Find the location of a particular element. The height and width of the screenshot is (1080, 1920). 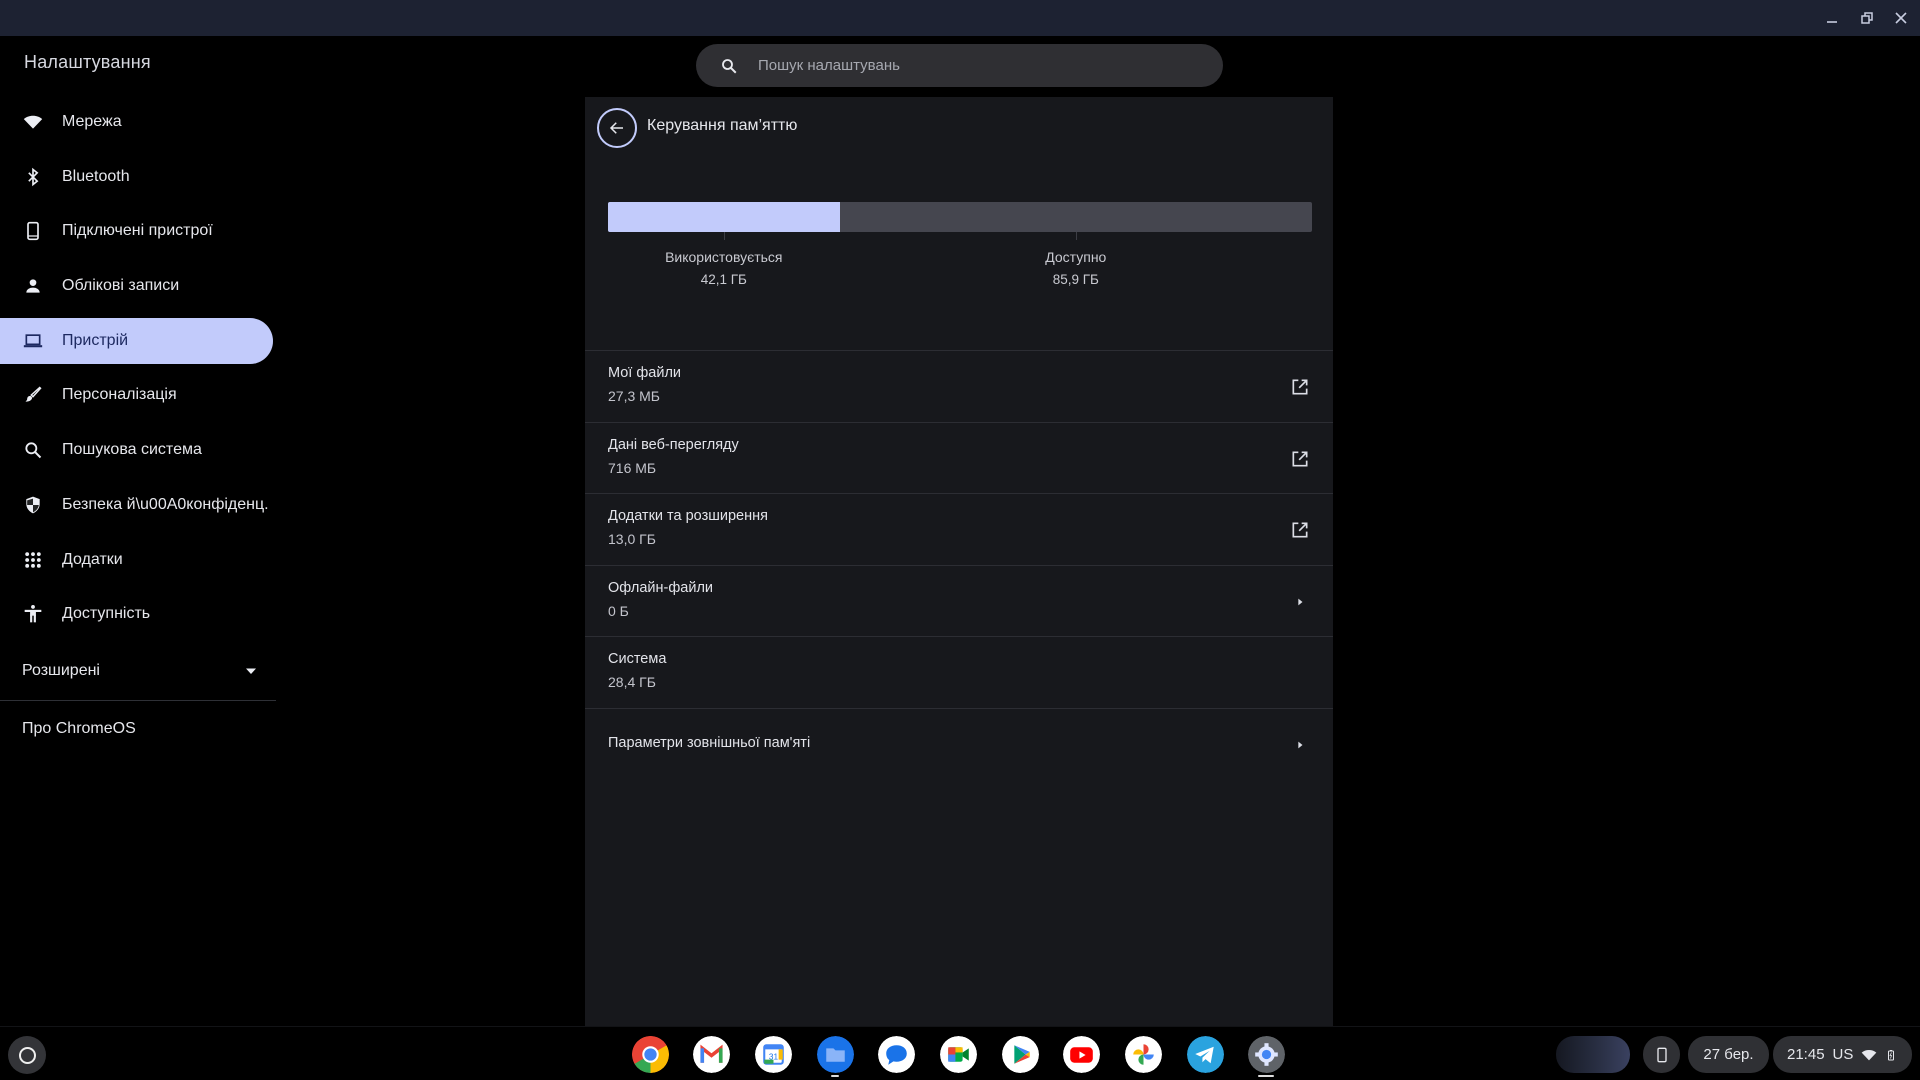

play-store-icon is located at coordinates (1020, 1054).